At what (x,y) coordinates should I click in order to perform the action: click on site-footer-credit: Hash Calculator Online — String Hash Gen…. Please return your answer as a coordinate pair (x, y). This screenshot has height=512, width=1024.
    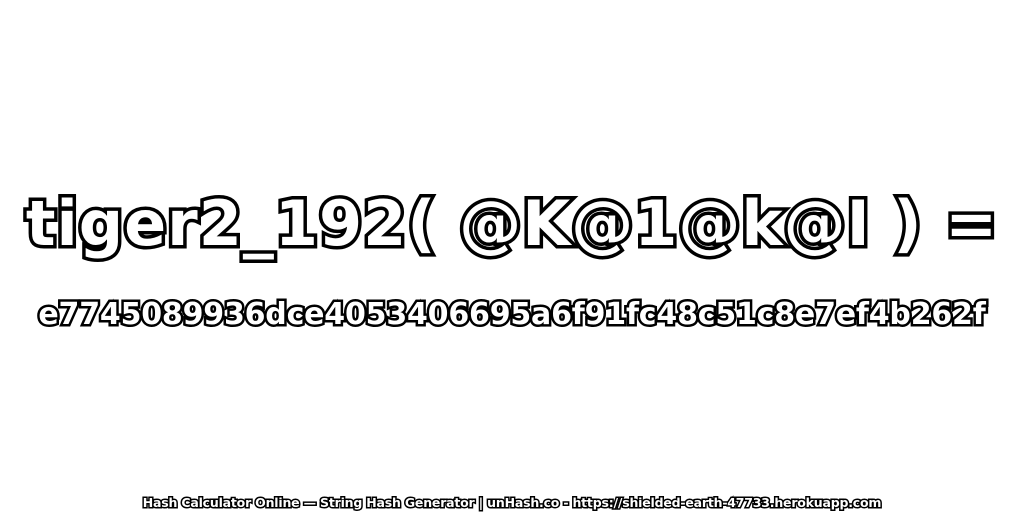
    Looking at the image, I should click on (512, 503).